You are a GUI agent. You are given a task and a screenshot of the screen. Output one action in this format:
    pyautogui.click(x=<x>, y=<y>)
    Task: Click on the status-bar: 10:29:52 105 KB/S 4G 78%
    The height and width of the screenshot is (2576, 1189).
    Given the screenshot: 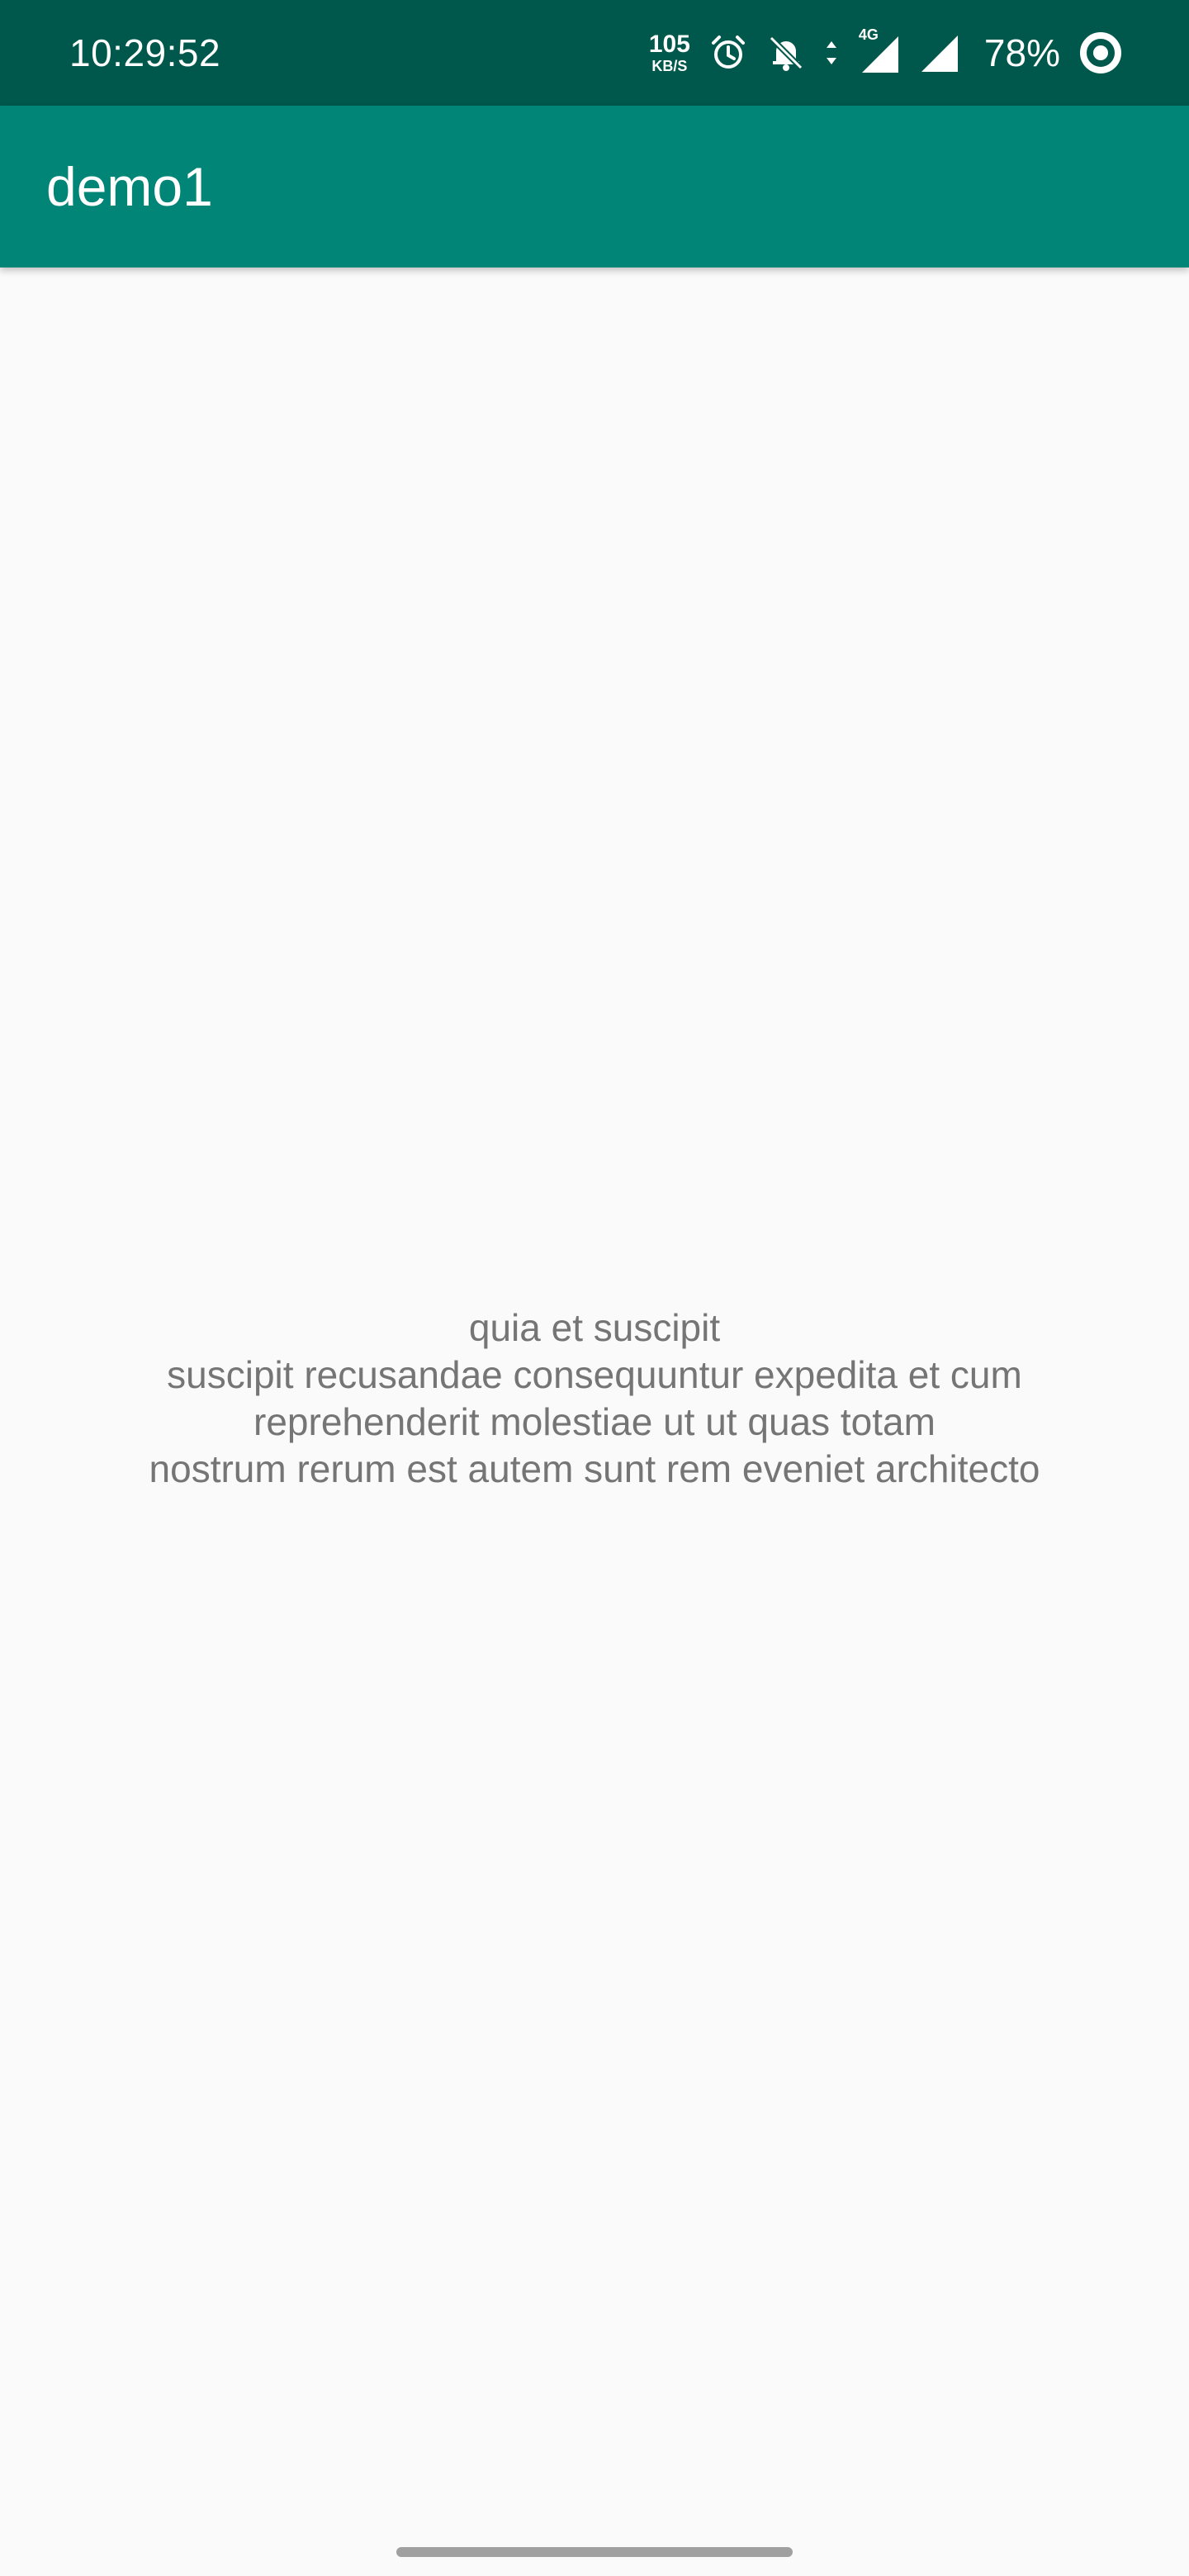 What is the action you would take?
    pyautogui.click(x=594, y=53)
    